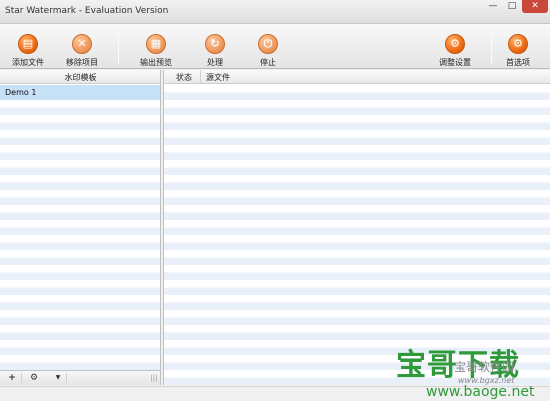 This screenshot has height=401, width=550. What do you see at coordinates (80, 377) in the screenshot?
I see `templates-footer: + ⚙ ▼ |||` at bounding box center [80, 377].